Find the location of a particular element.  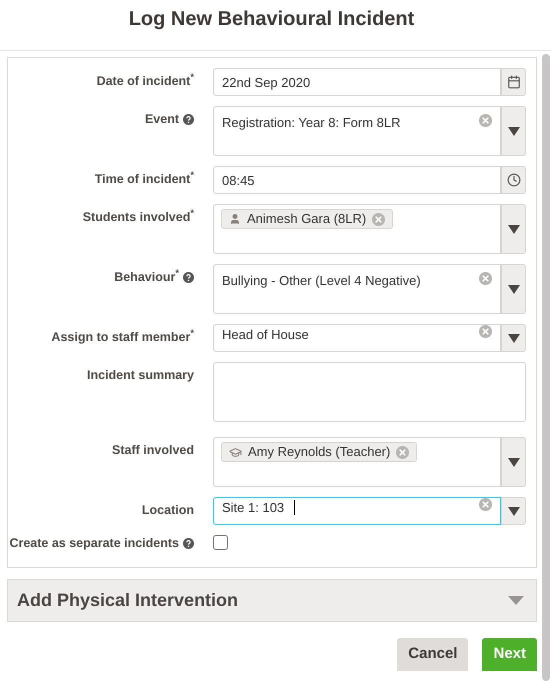

tag-chip: Animesh Gara (8LR) is located at coordinates (307, 219).